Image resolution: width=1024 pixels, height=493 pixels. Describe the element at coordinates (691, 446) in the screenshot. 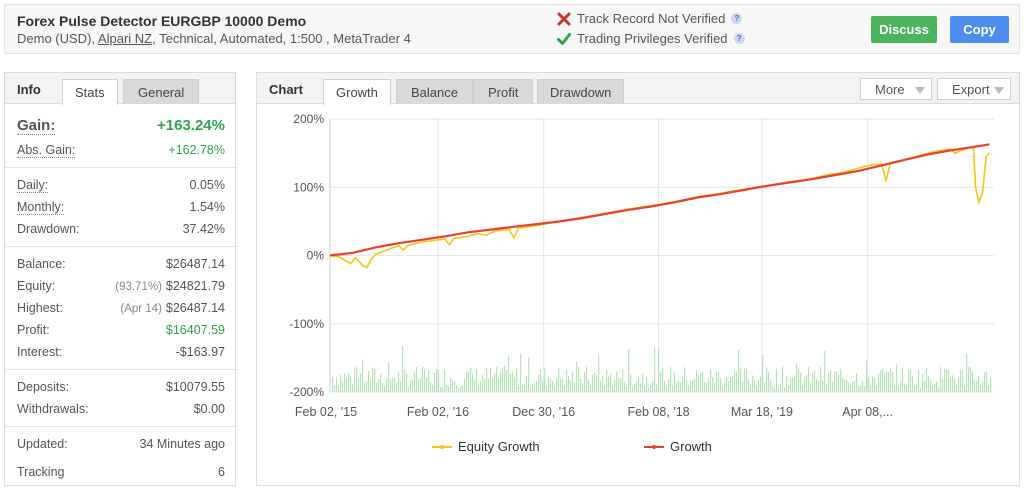

I see `legend-label: Growth` at that location.